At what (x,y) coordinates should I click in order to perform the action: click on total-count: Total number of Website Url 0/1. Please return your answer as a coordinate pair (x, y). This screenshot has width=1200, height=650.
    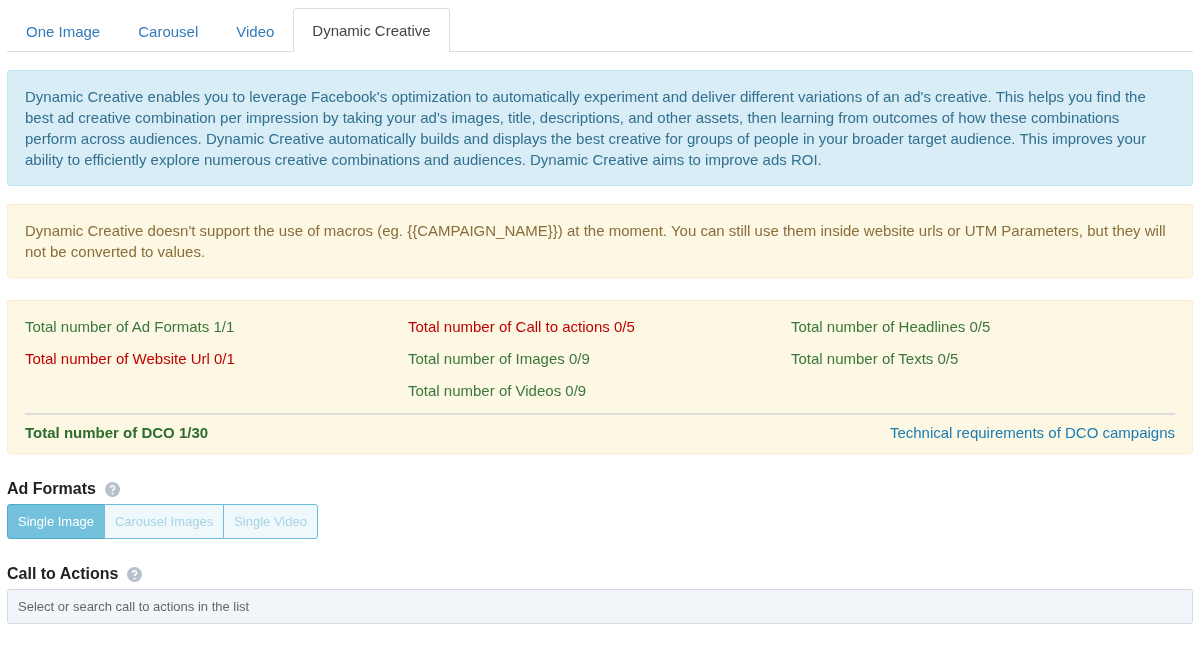
    Looking at the image, I should click on (130, 359).